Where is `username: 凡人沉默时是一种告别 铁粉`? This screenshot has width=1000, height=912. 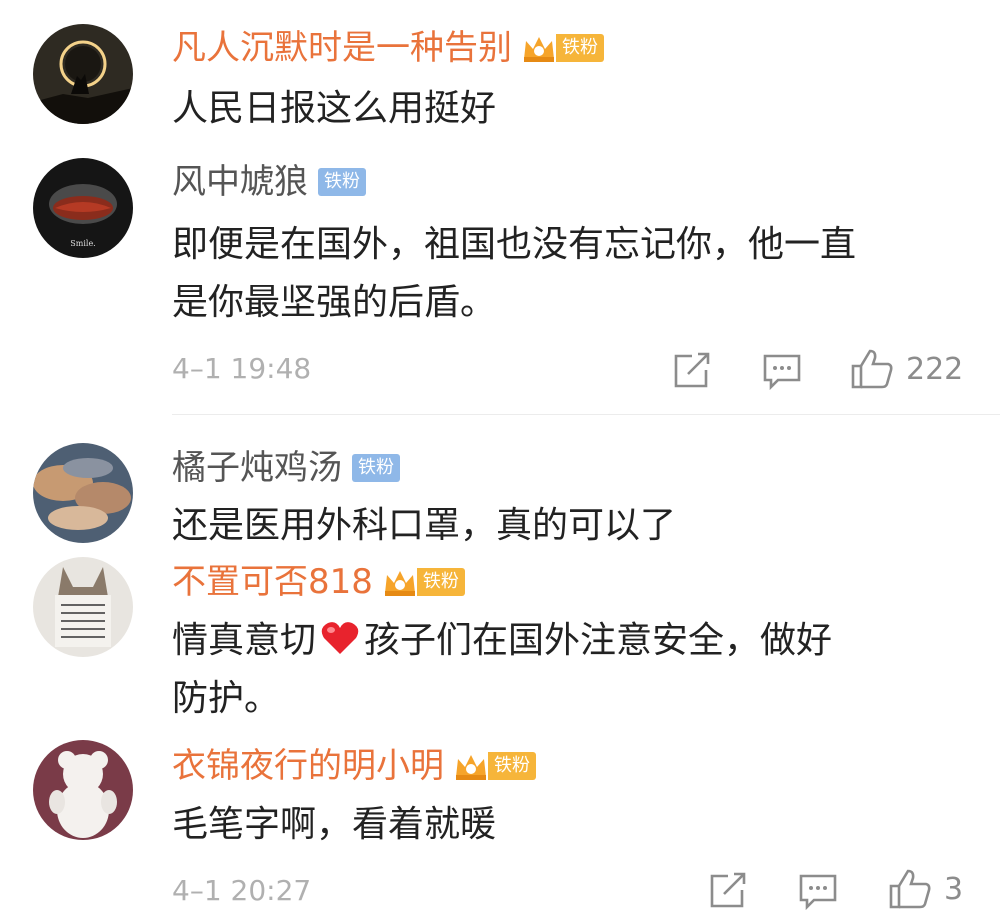 username: 凡人沉默时是一种告别 铁粉 is located at coordinates (388, 48).